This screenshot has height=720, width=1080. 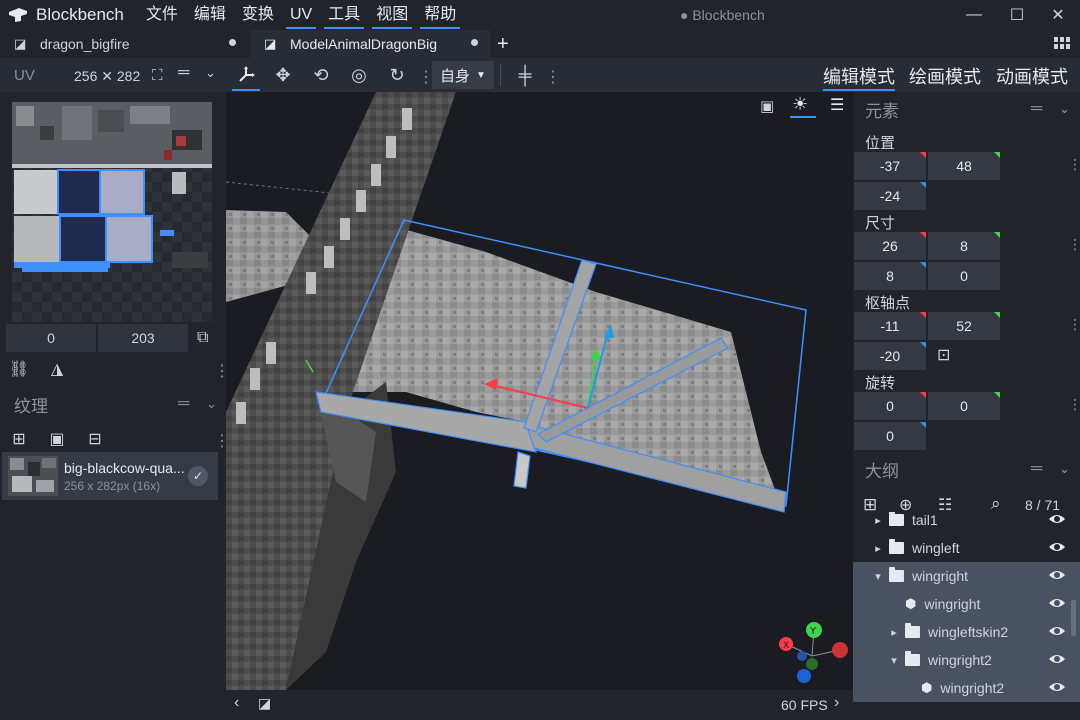 I want to click on inflate-field: 0, so click(x=964, y=276).